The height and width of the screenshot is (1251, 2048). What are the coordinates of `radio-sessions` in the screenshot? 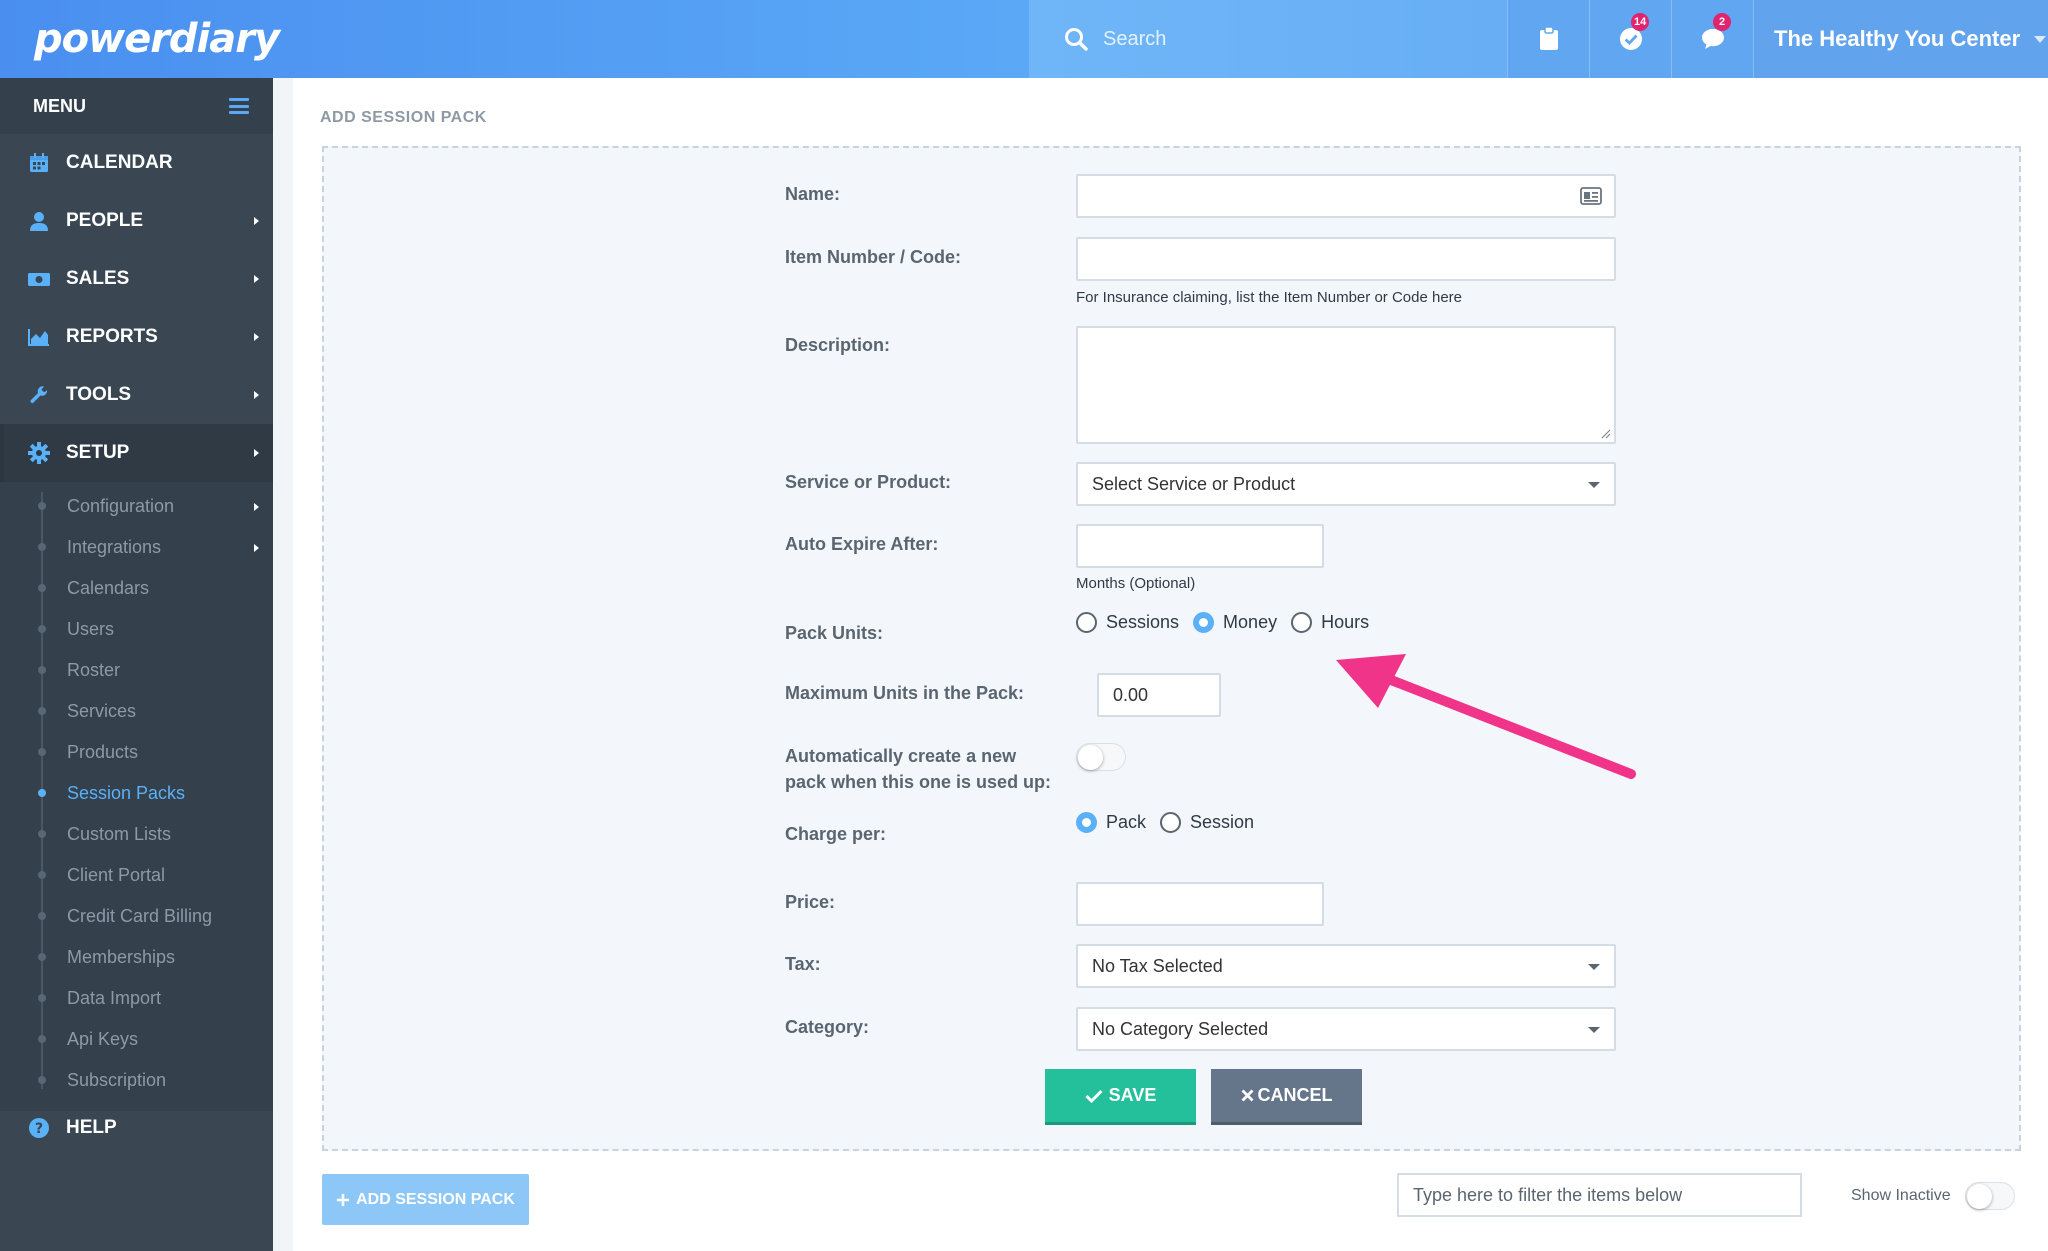 It's located at (1086, 622).